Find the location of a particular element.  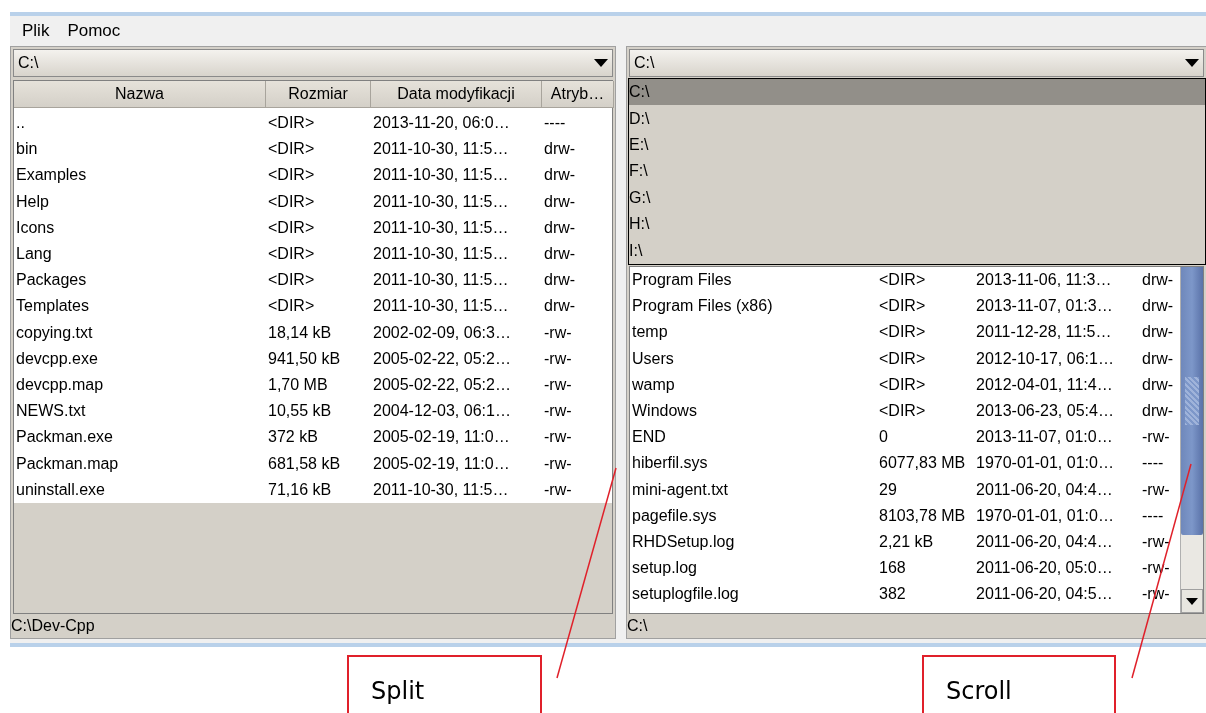

down-arrow-icon is located at coordinates (1192, 601).